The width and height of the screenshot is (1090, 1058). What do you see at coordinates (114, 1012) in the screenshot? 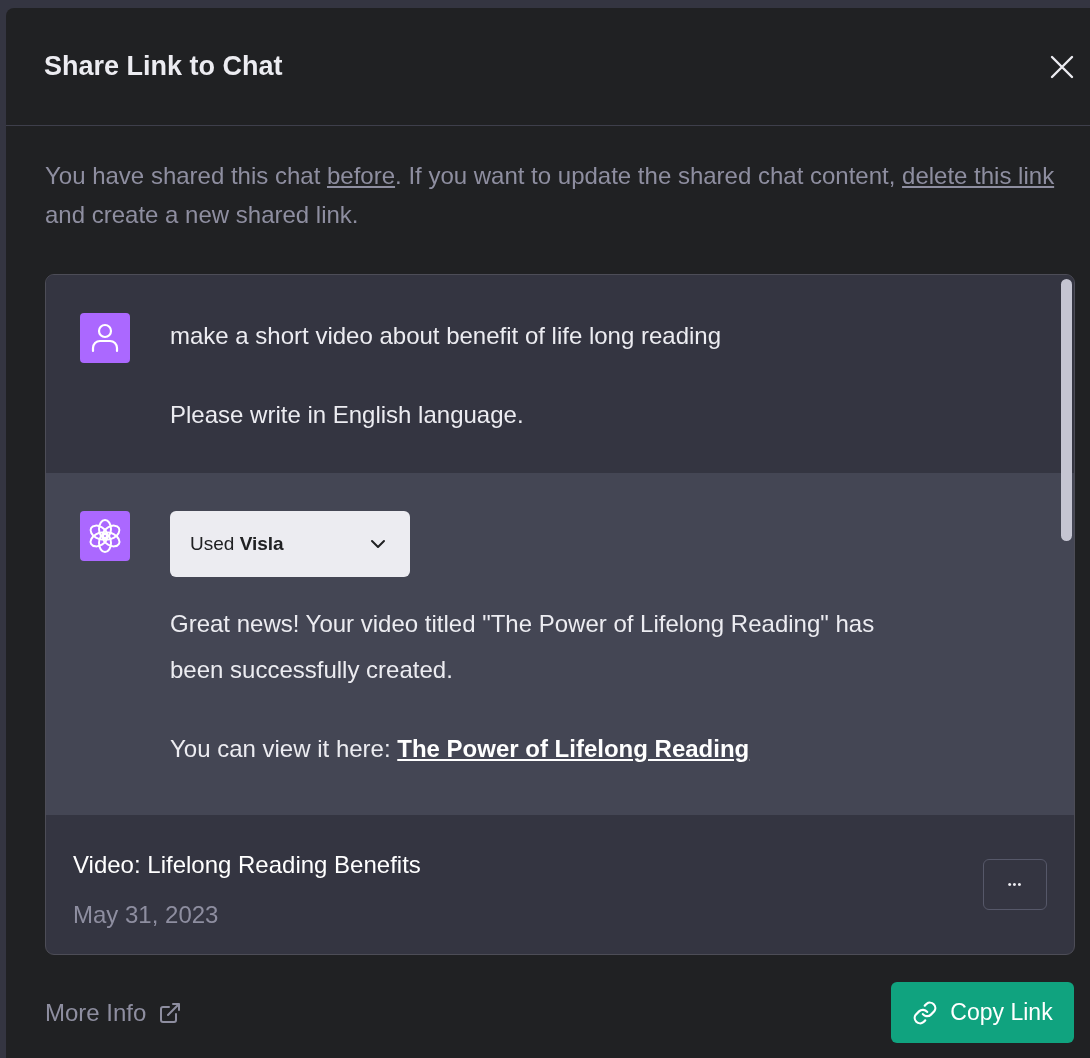
I see `more-info-link: More Info` at bounding box center [114, 1012].